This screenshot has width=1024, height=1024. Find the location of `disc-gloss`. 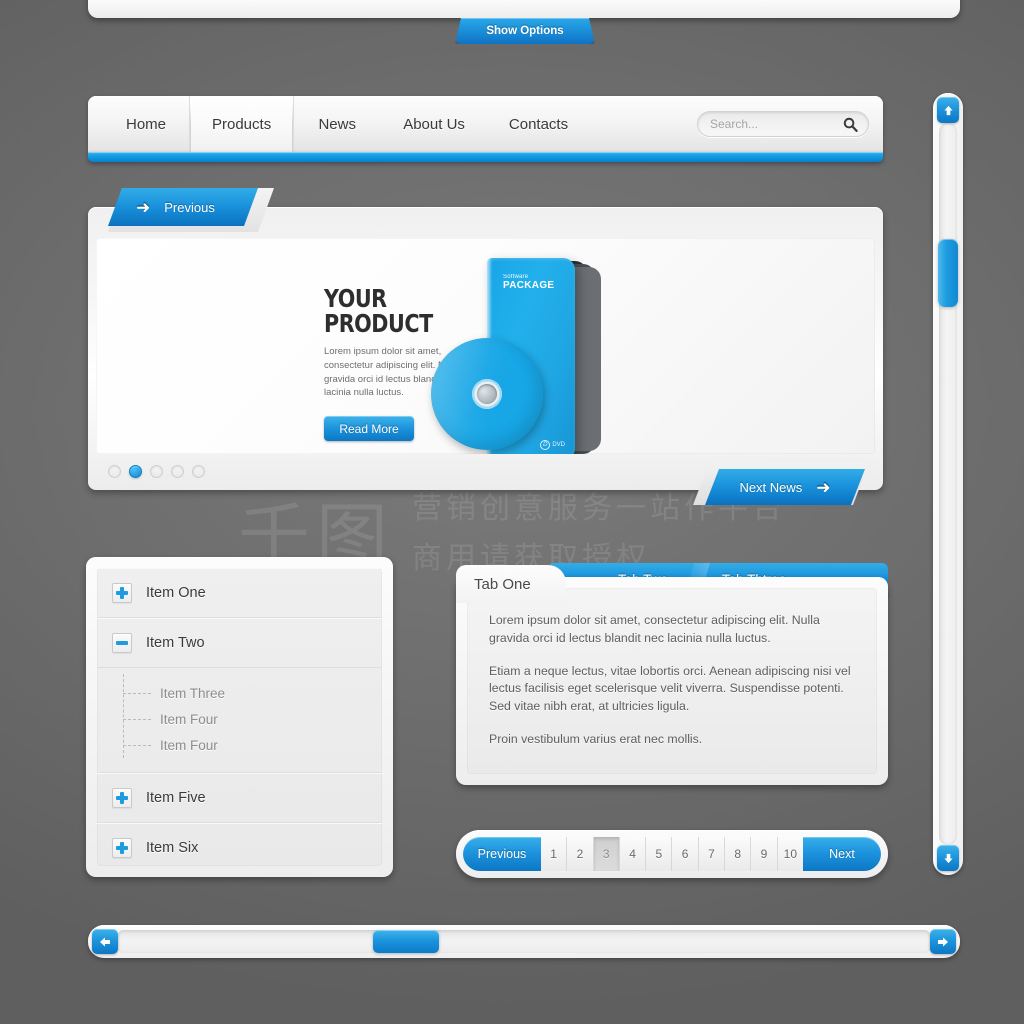

disc-gloss is located at coordinates (487, 394).